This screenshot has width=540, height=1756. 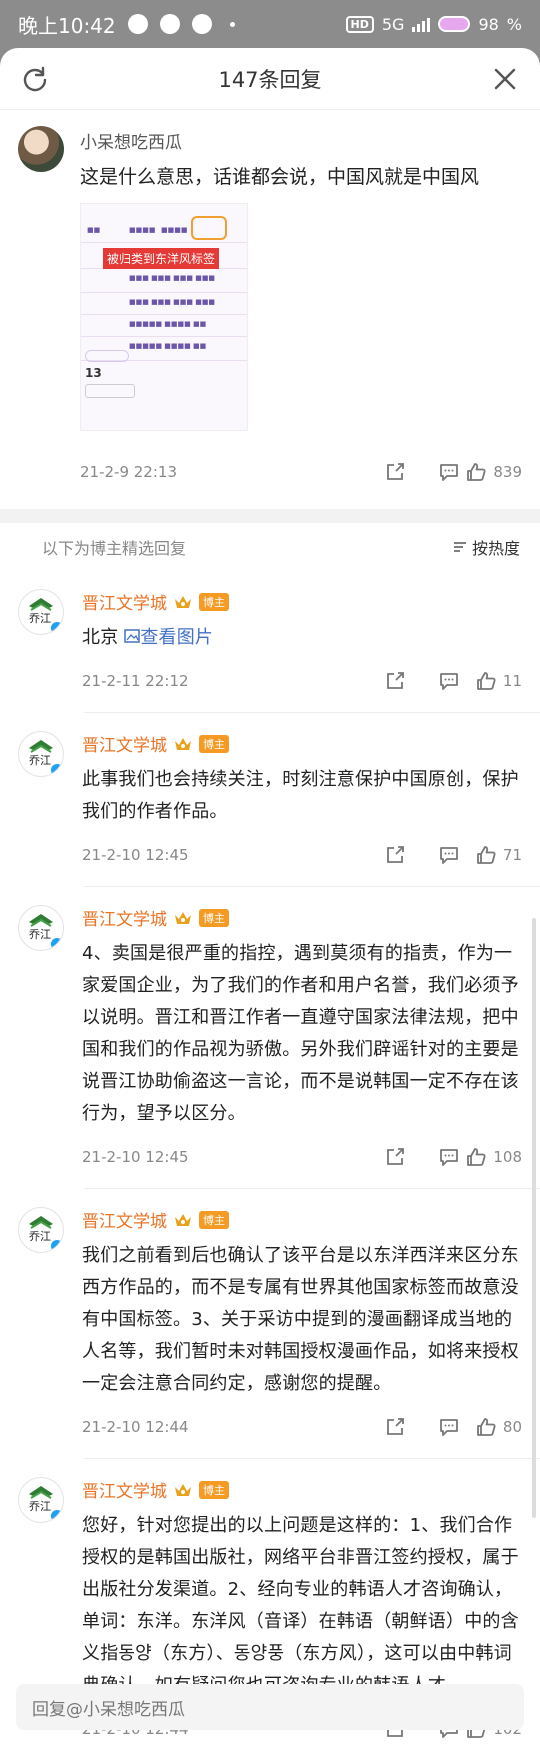 What do you see at coordinates (421, 24) in the screenshot?
I see `signal-icon` at bounding box center [421, 24].